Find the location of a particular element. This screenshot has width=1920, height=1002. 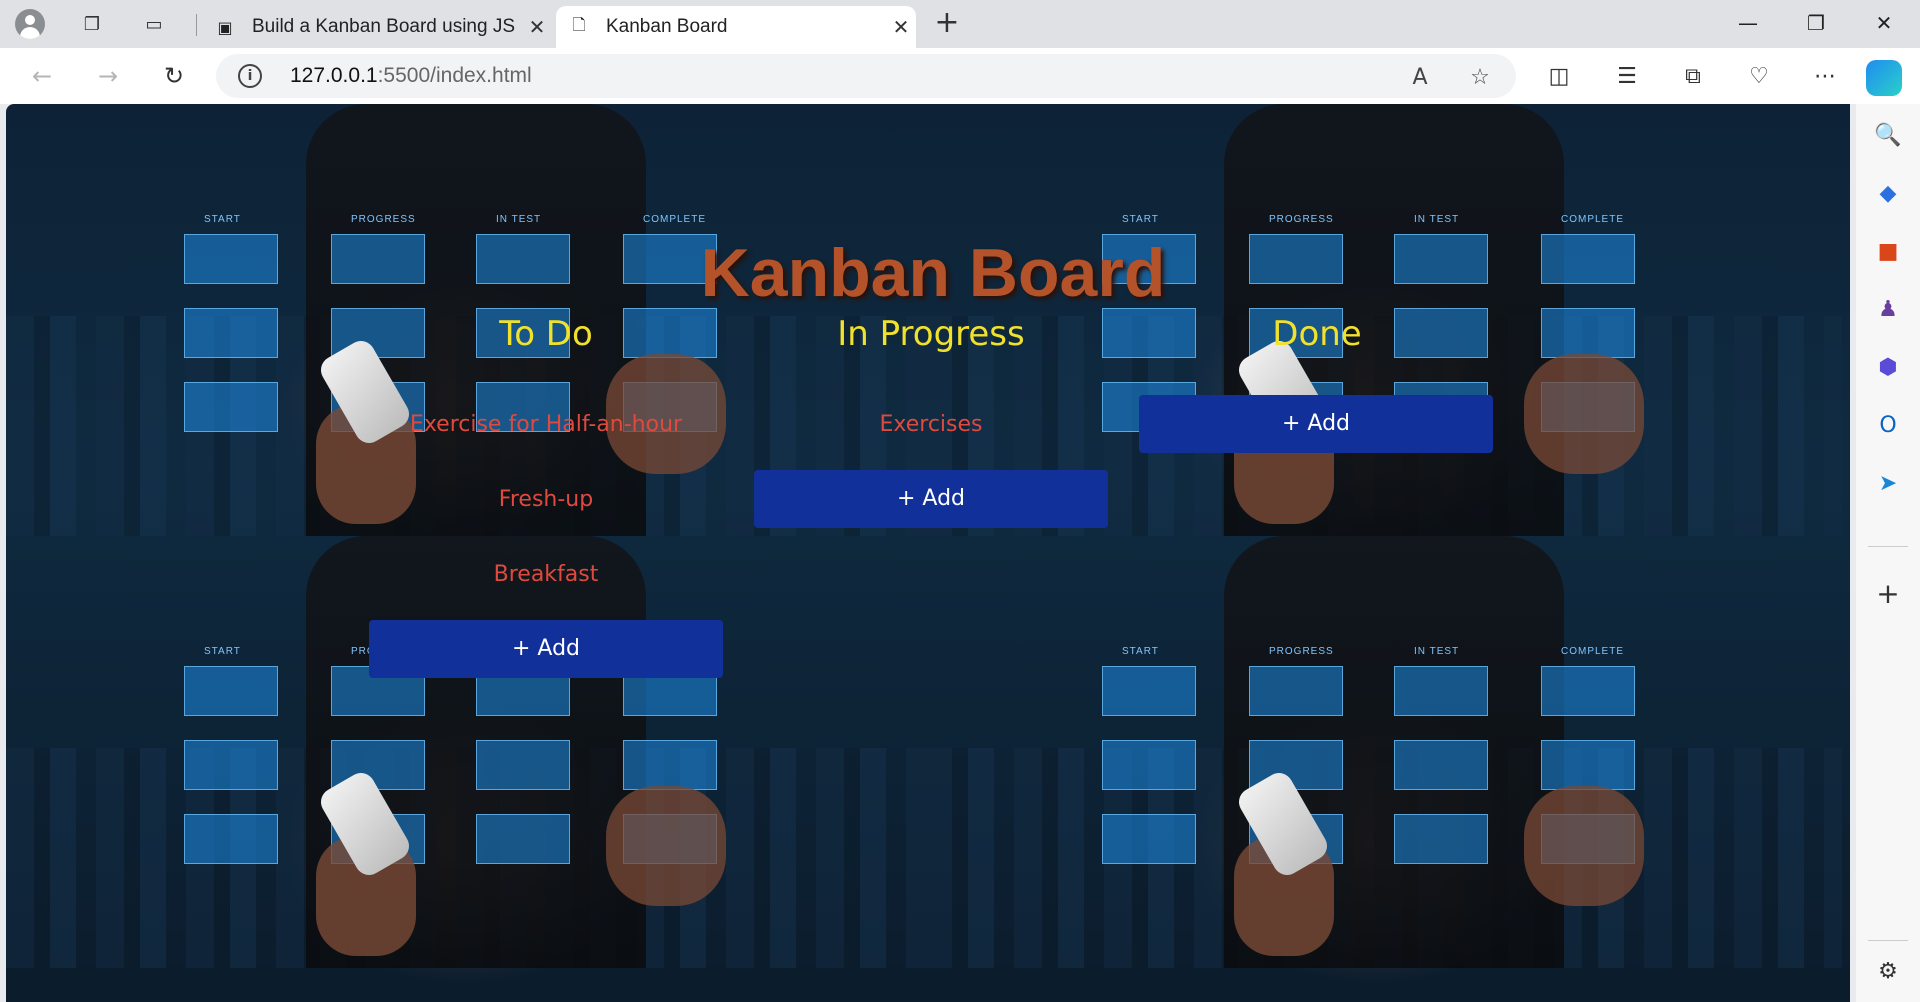

url-text: 127.0.0.1:5500/index.html is located at coordinates (411, 76).